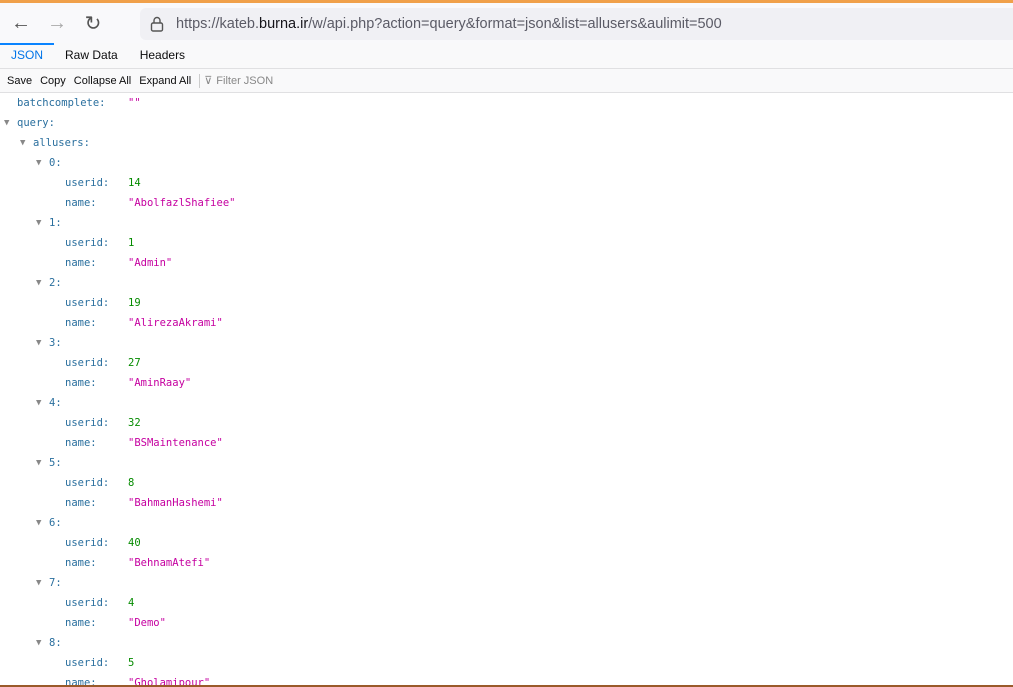 This screenshot has width=1013, height=687. What do you see at coordinates (506, 103) in the screenshot?
I see `json-row-batchcomplete: batchcomplete: ""` at bounding box center [506, 103].